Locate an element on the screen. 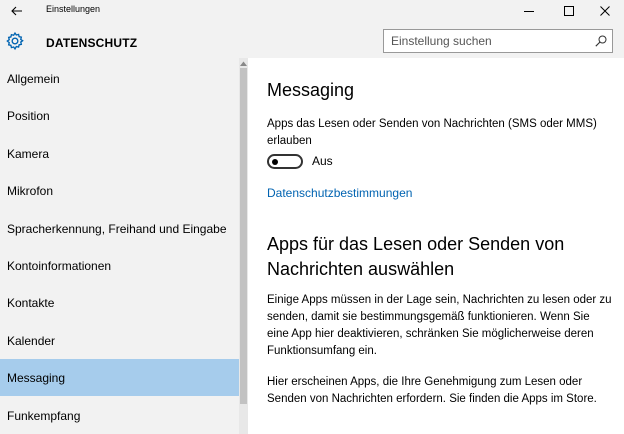 This screenshot has width=624, height=434. settings-header: DATENSCHUTZ is located at coordinates (312, 40).